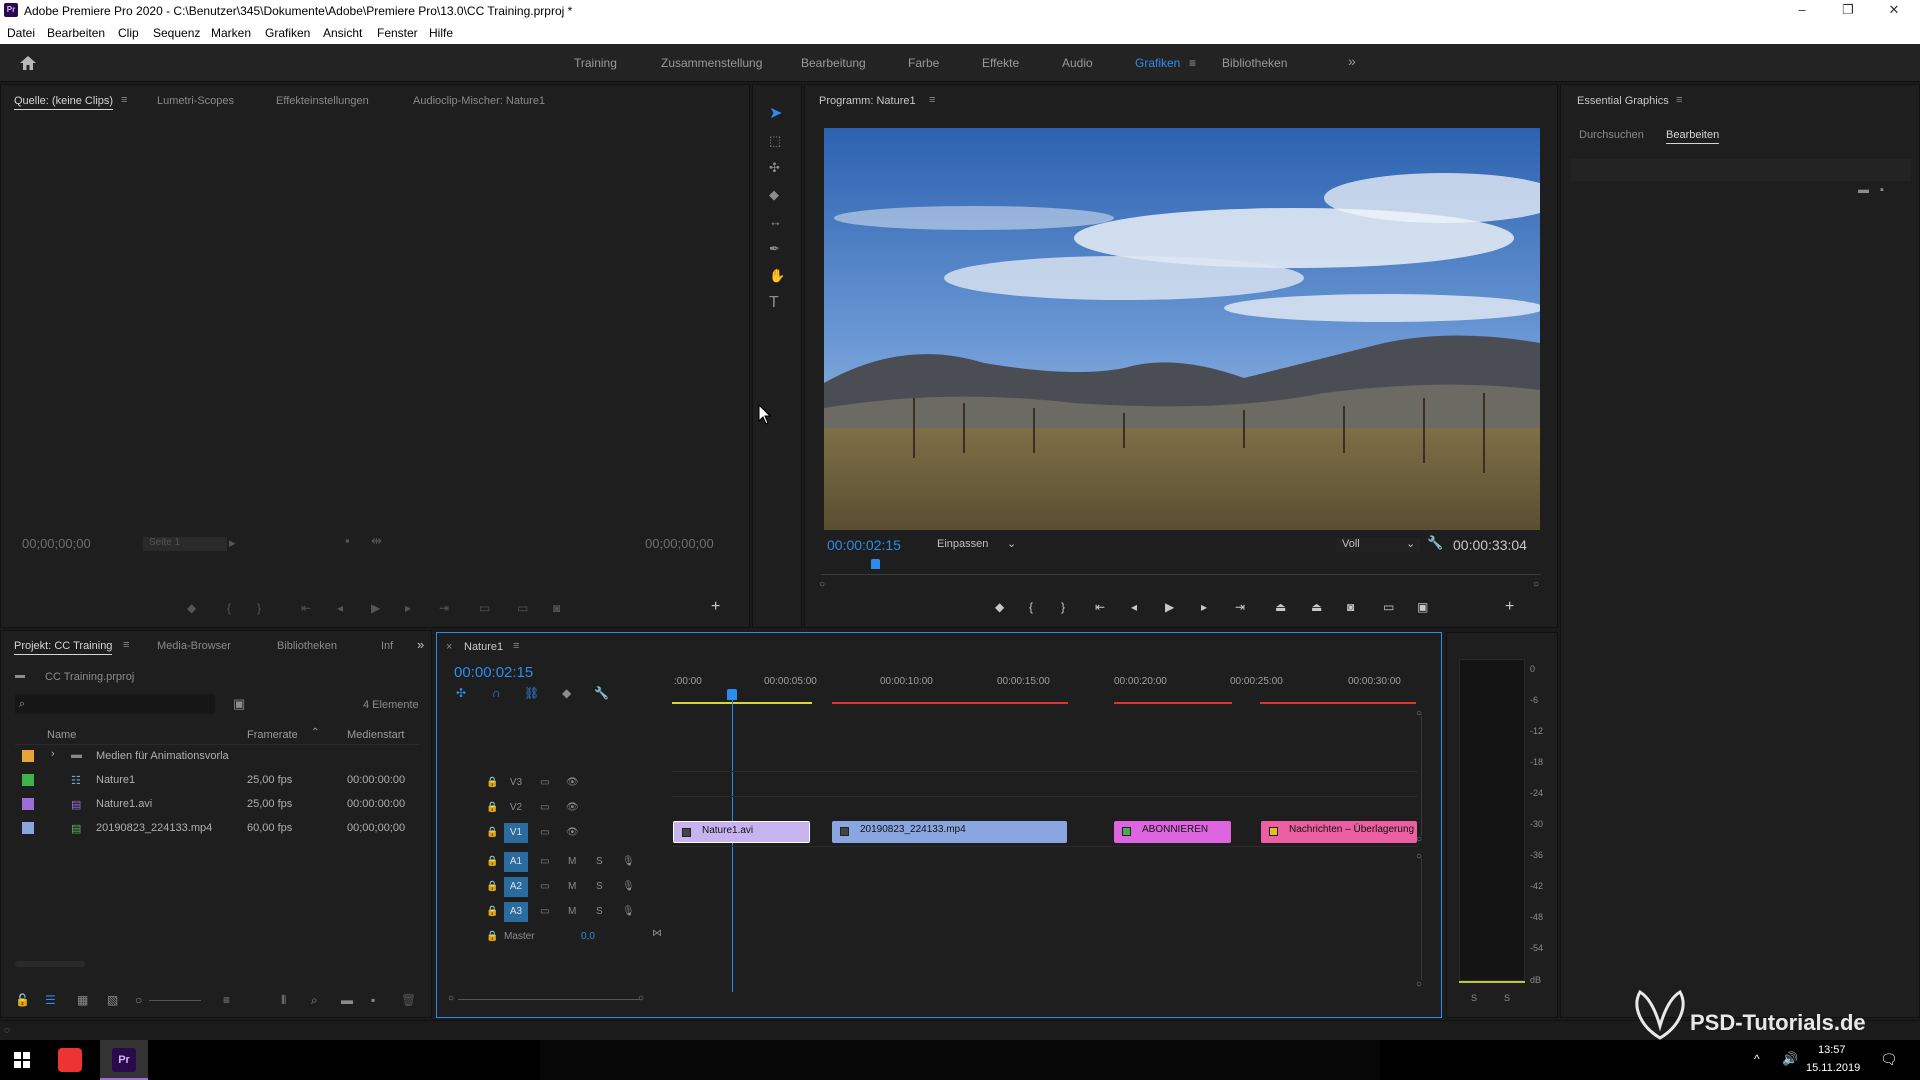  What do you see at coordinates (1474, 998) in the screenshot?
I see `solo-left-button: S` at bounding box center [1474, 998].